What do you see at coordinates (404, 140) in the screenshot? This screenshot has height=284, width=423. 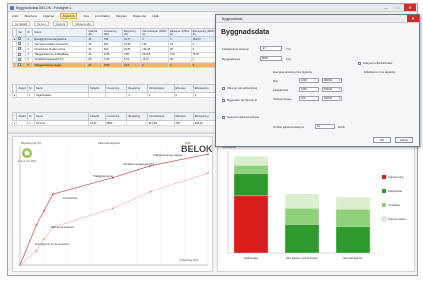 I see `cancel-button: Avbryt` at bounding box center [404, 140].